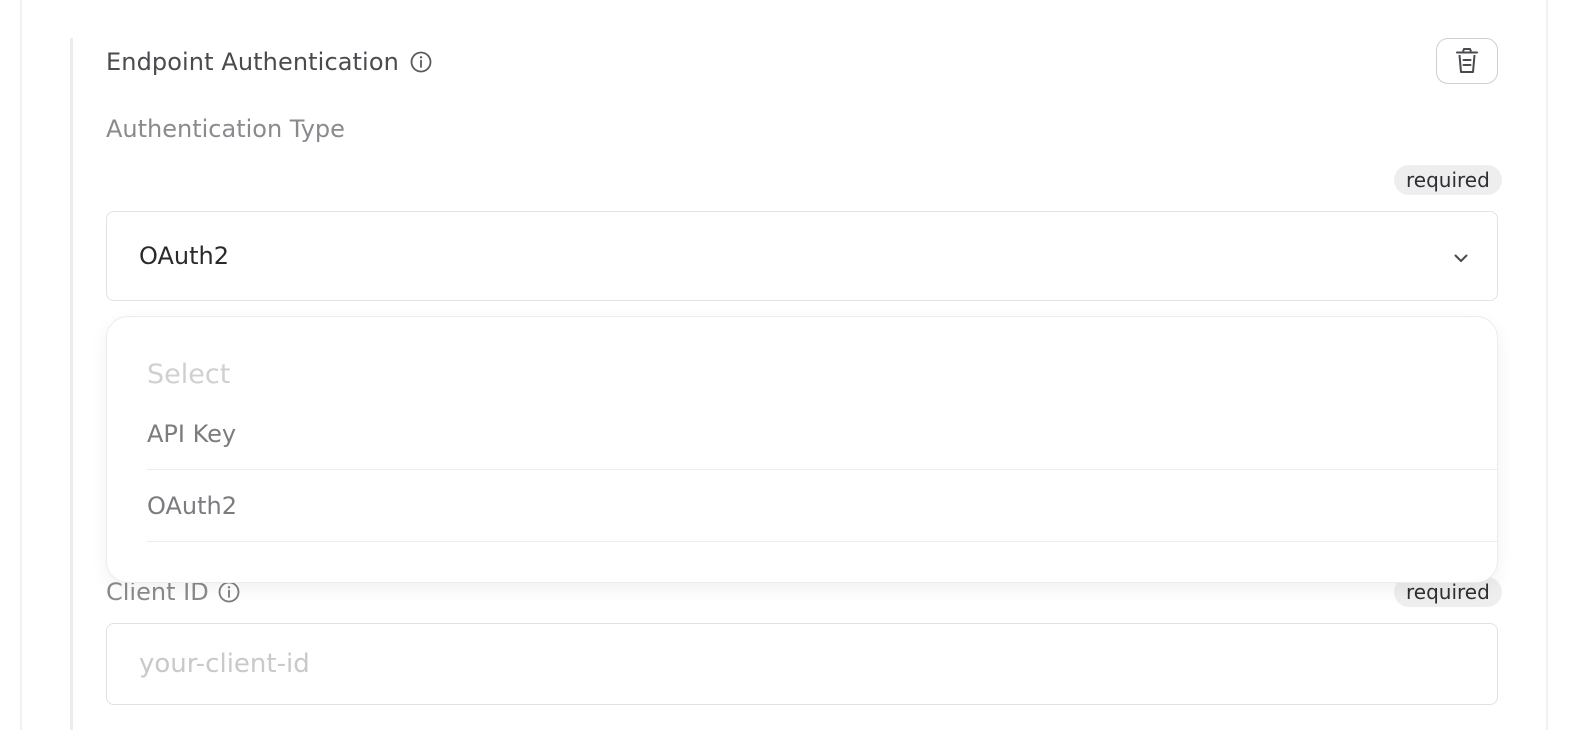 The height and width of the screenshot is (730, 1580). What do you see at coordinates (71, 384) in the screenshot?
I see `section-indent-bar` at bounding box center [71, 384].